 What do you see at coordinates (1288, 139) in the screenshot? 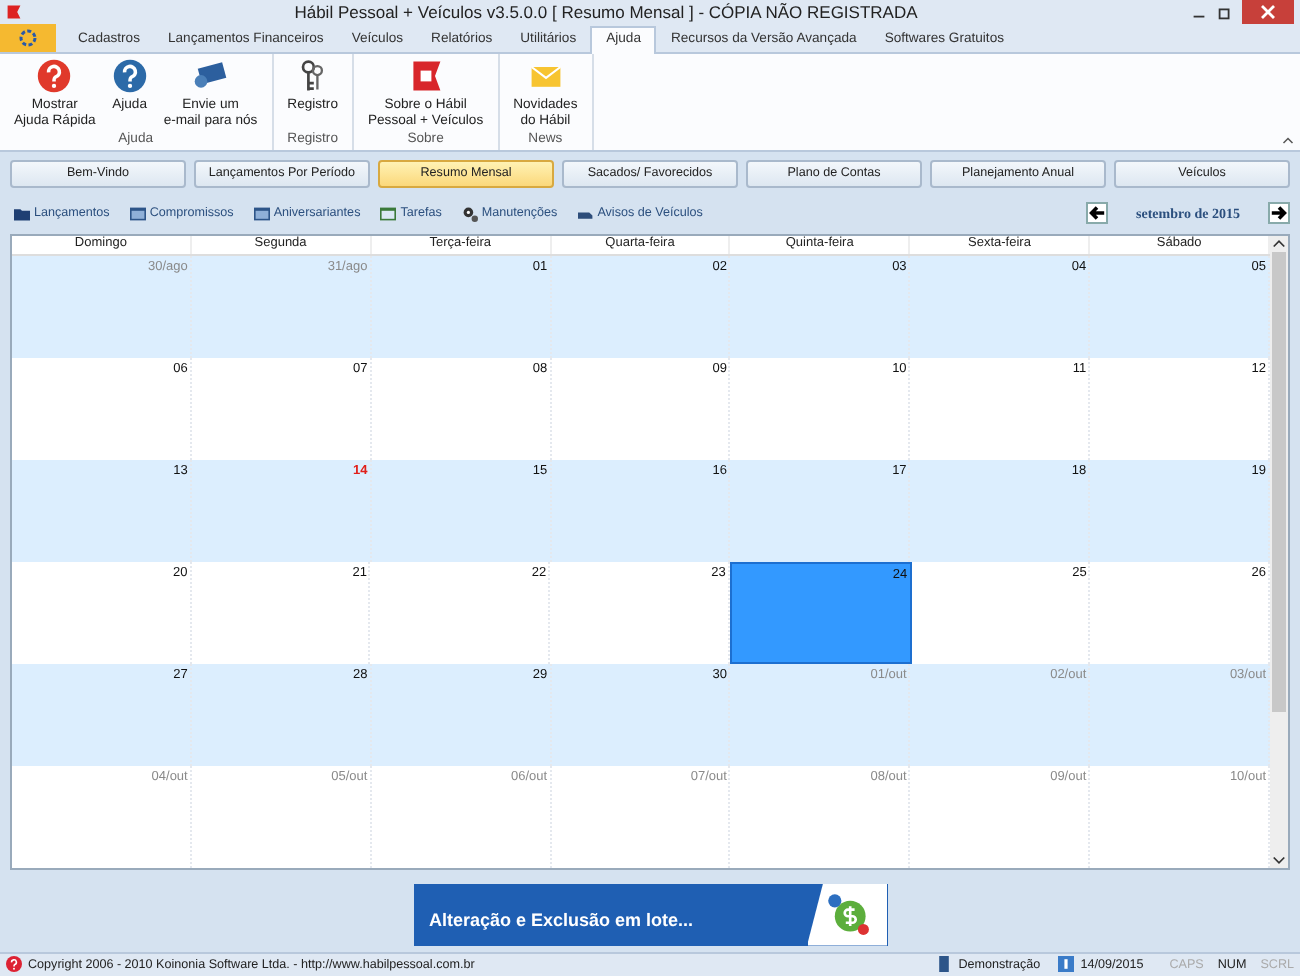
I see `collapse-ribbon-icon` at bounding box center [1288, 139].